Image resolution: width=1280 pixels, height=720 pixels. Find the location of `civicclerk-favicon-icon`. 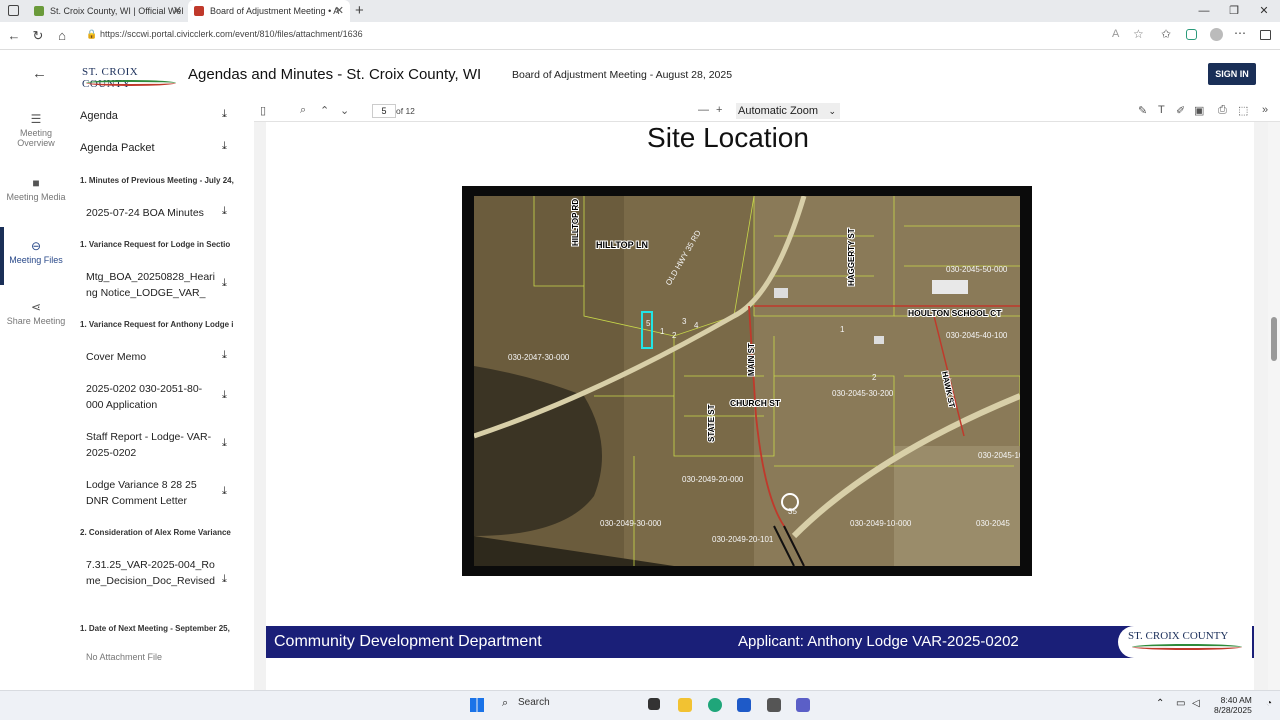

civicclerk-favicon-icon is located at coordinates (199, 11).